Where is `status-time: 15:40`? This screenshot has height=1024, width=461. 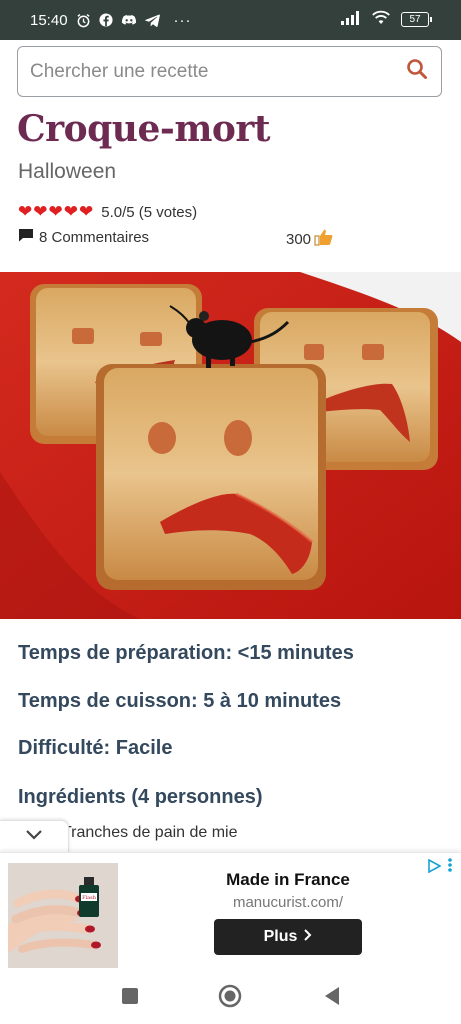
status-time: 15:40 is located at coordinates (49, 20).